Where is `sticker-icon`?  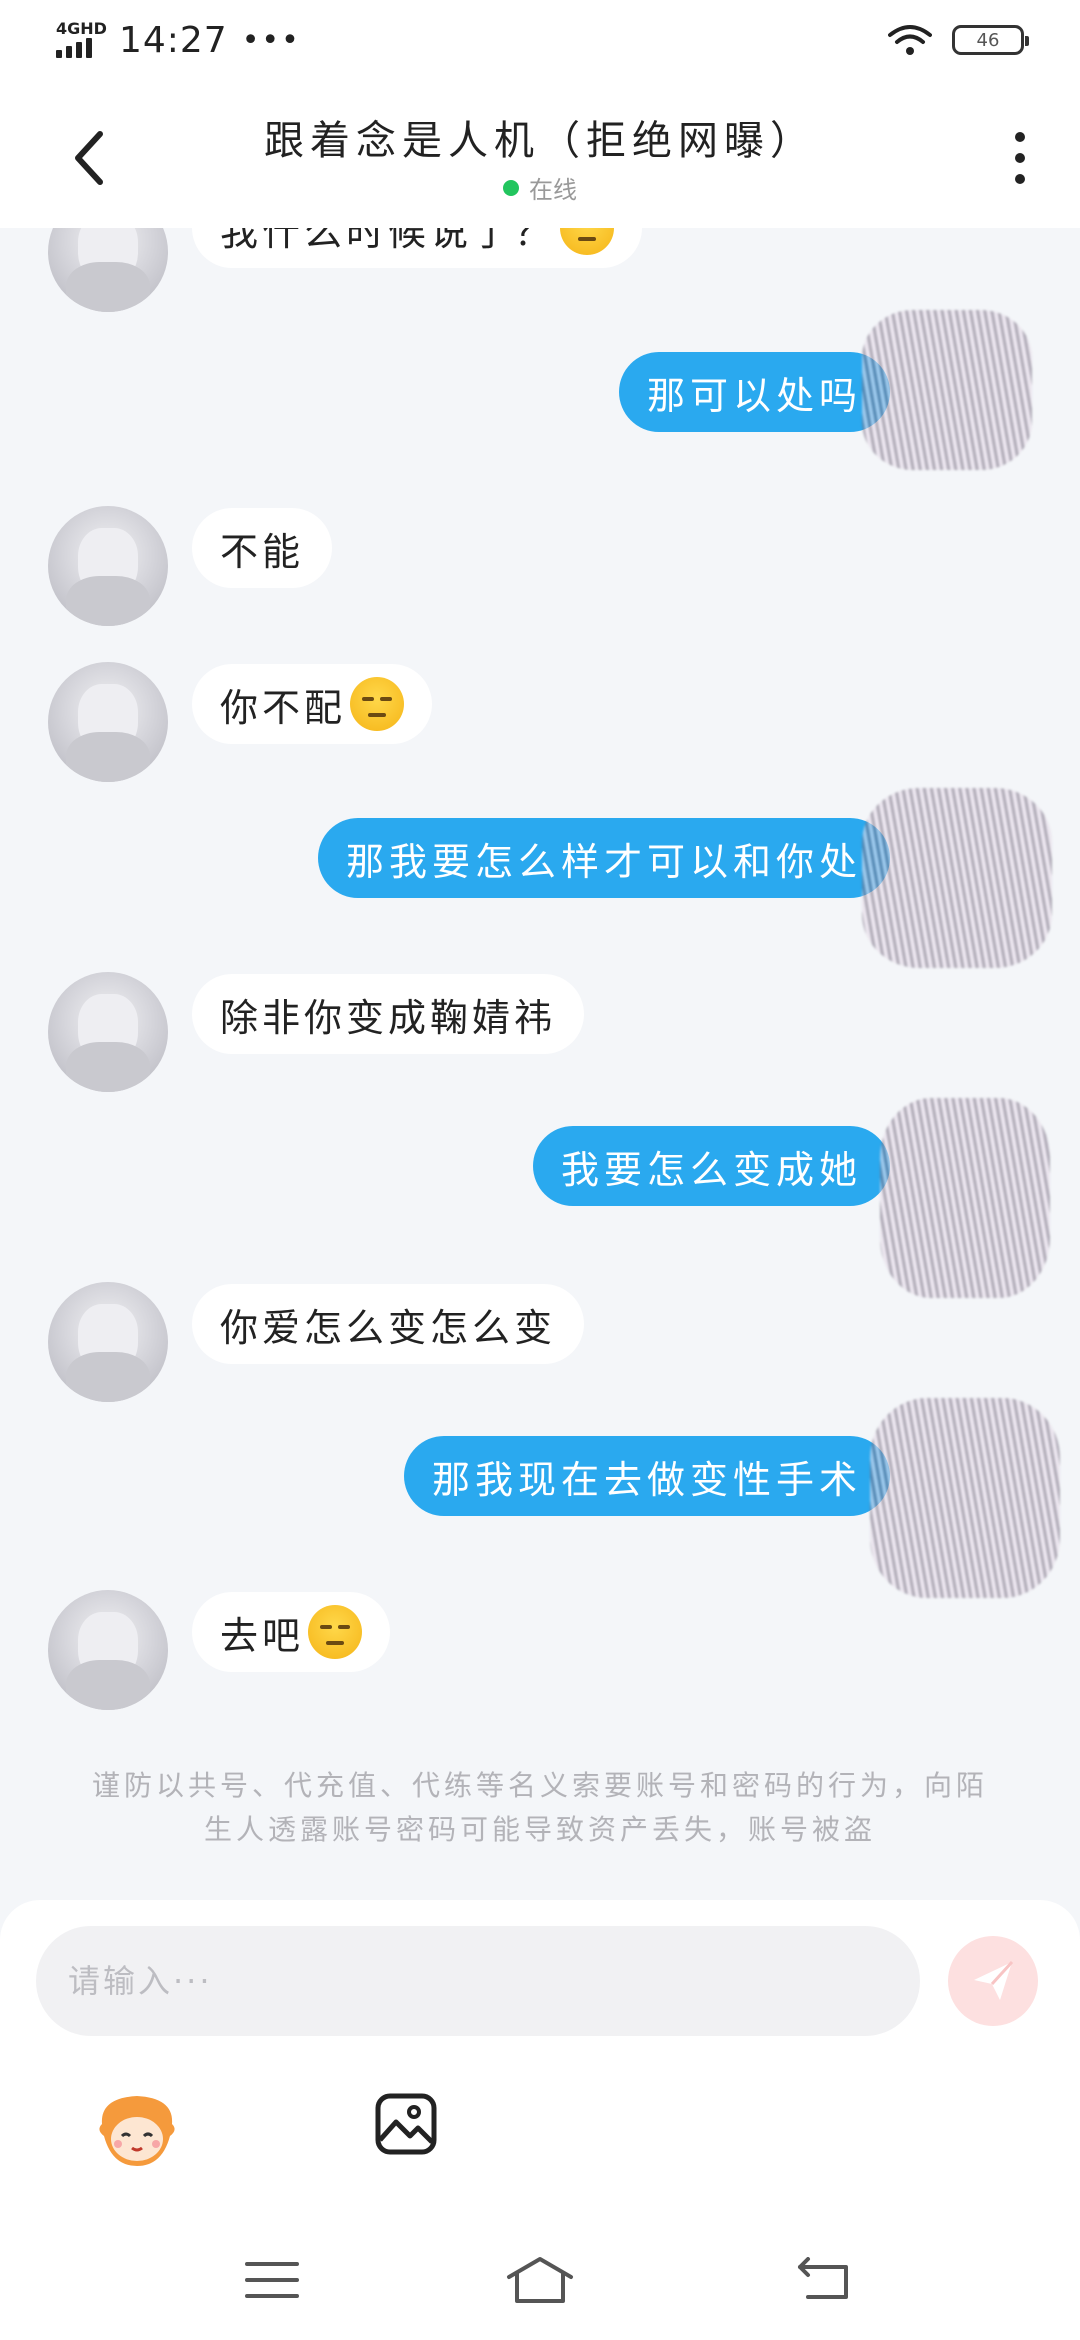
sticker-icon is located at coordinates (137, 2131).